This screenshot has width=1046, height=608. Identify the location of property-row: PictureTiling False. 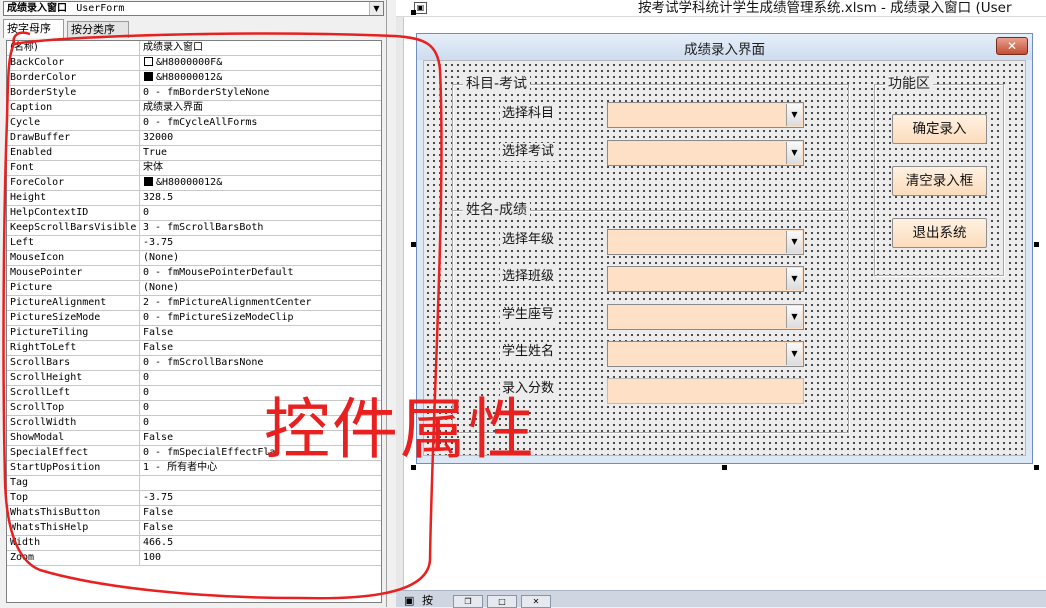
(194, 333).